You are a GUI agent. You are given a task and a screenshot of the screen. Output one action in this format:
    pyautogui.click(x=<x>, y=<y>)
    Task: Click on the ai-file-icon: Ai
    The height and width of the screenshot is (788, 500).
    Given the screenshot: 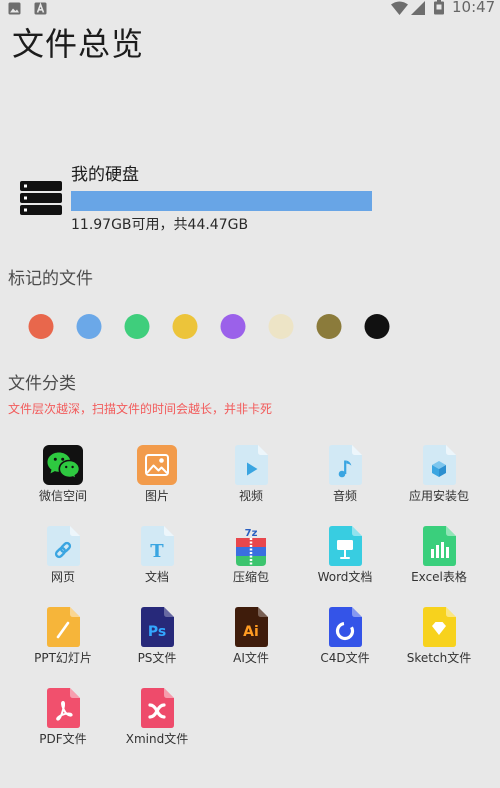 What is the action you would take?
    pyautogui.click(x=251, y=627)
    